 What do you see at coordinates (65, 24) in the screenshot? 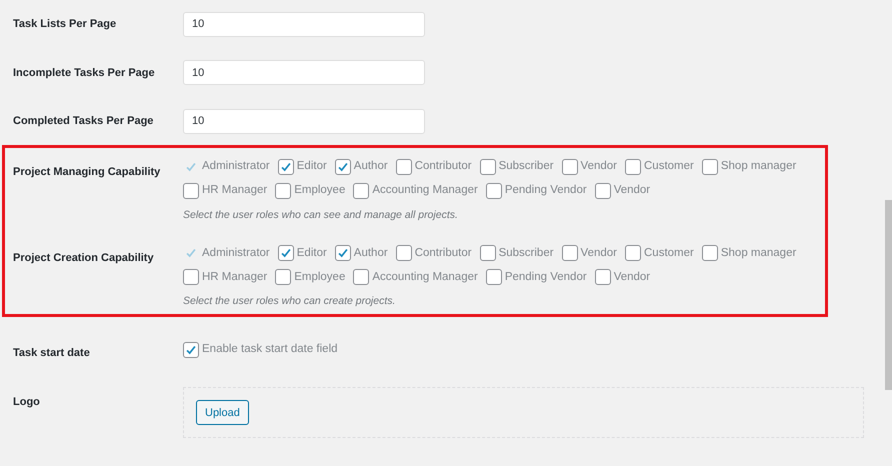
I see `setting-label: Task Lists Per Page` at bounding box center [65, 24].